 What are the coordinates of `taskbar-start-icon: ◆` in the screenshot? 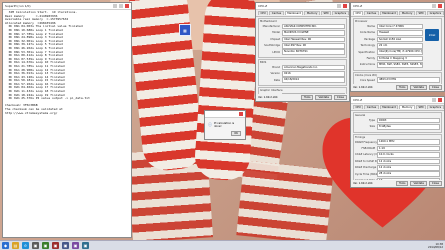 It's located at (5, 245).